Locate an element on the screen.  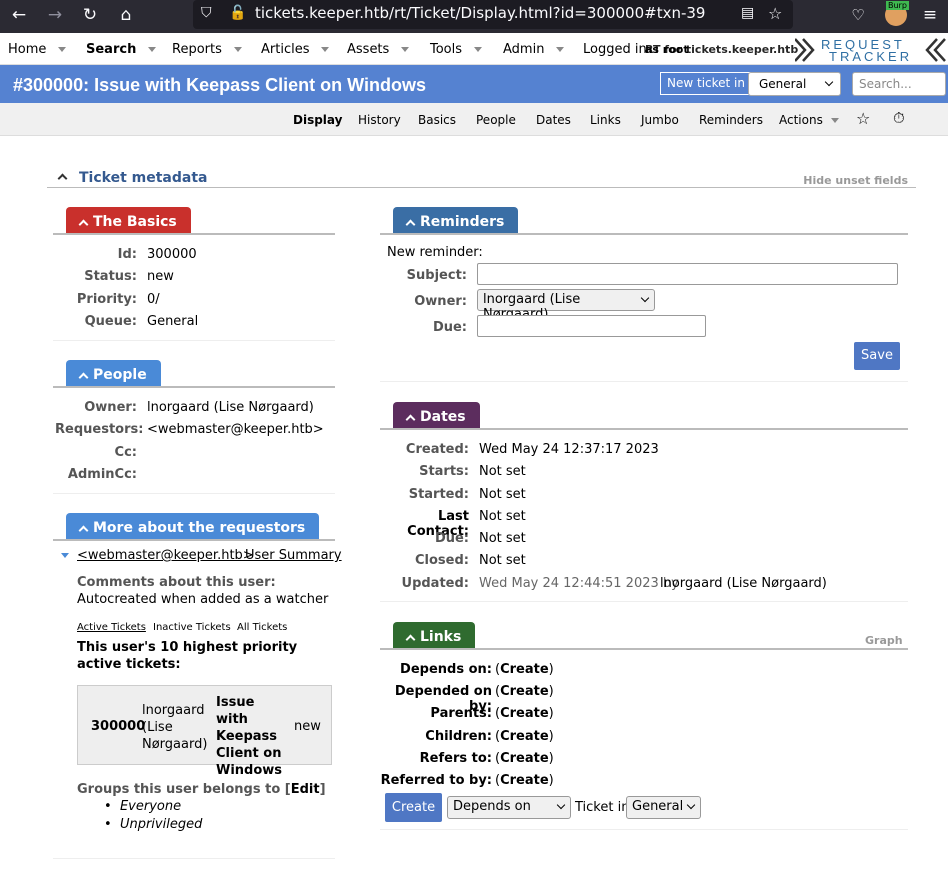
logged-in-label: Logged in is located at coordinates (615, 49).